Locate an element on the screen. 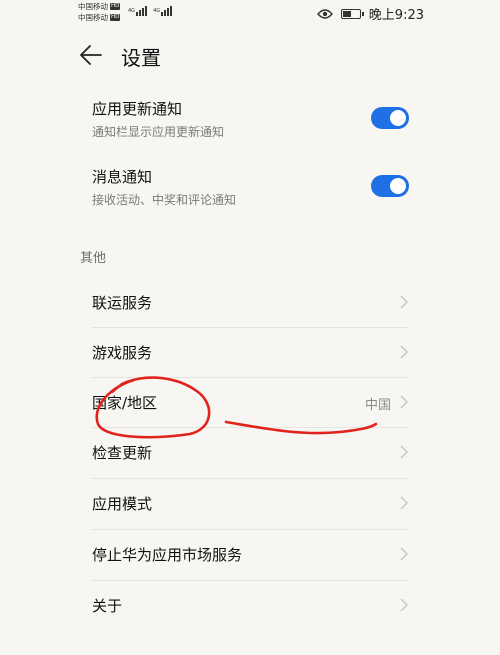 Image resolution: width=500 pixels, height=655 pixels. list-item-country-region: 国家/地区 中国 is located at coordinates (250, 403).